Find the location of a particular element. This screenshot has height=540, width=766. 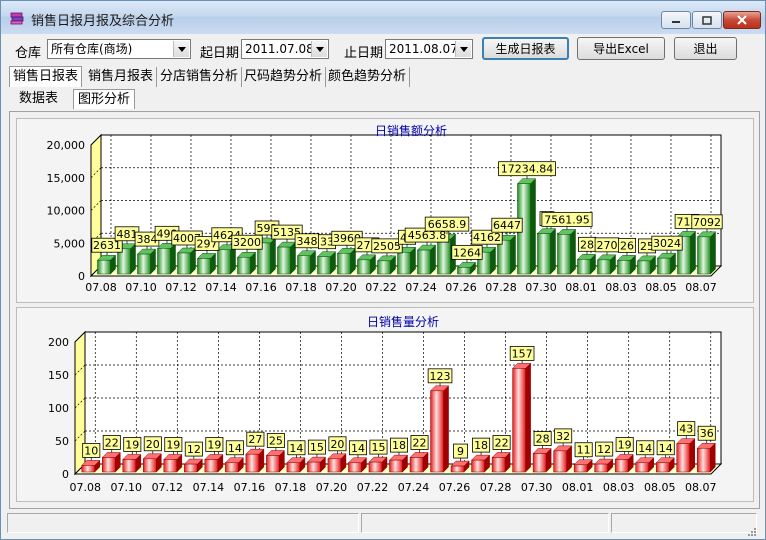

start-date-picker: 2011.07.08 is located at coordinates (285, 49).